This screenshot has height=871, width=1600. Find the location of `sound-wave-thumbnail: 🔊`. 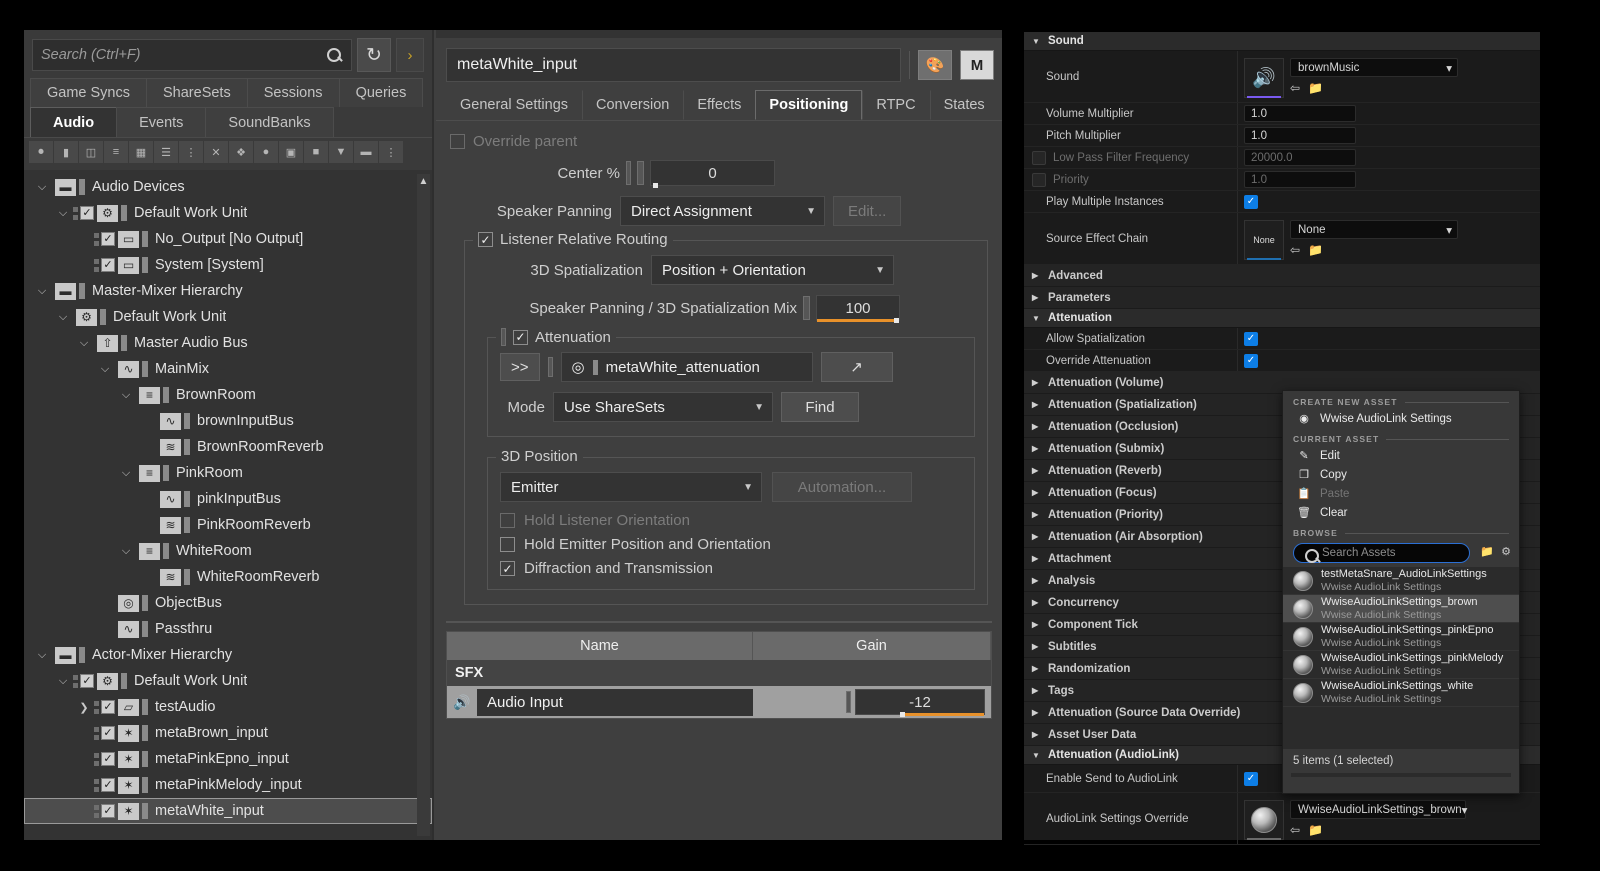

sound-wave-thumbnail: 🔊 is located at coordinates (1264, 78).